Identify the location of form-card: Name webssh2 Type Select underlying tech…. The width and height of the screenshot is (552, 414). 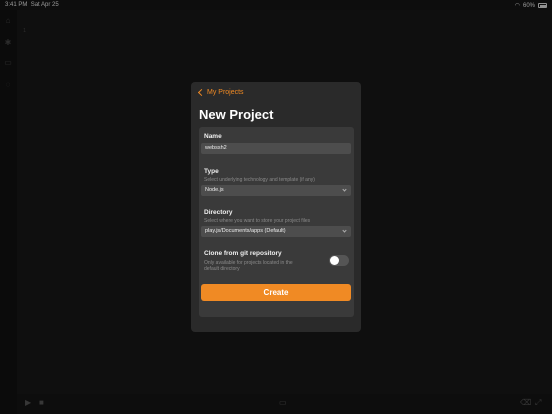
(276, 222).